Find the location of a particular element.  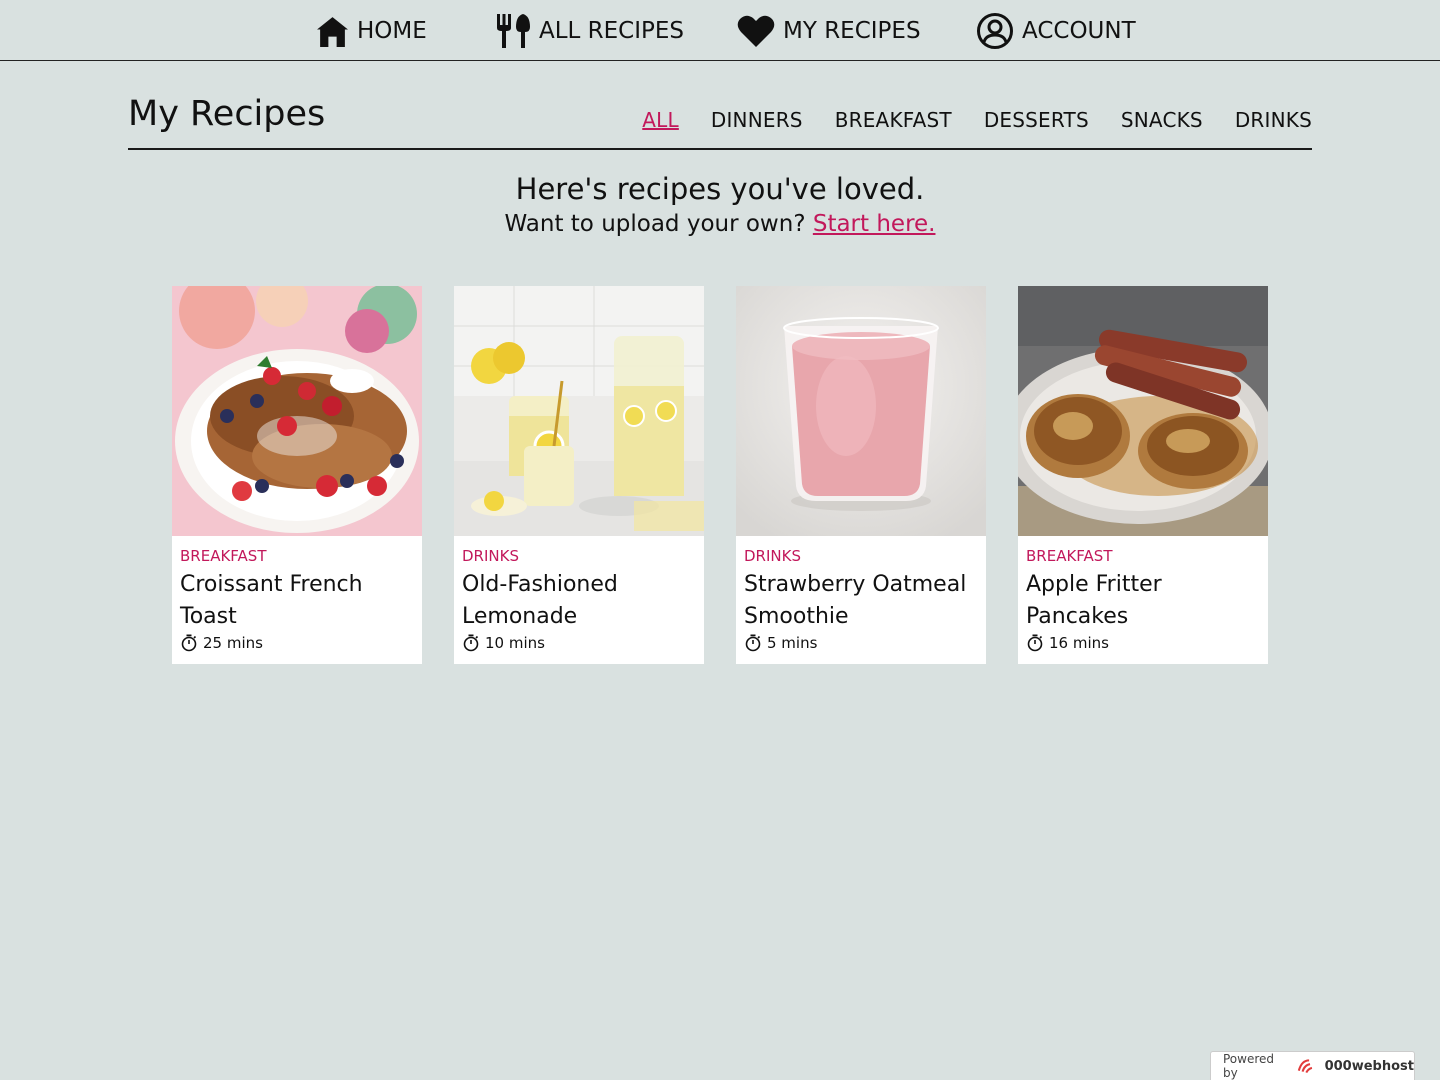

recipe-card-body: BREAKFAST Apple Fritter Pancakes 16 mins is located at coordinates (1143, 594).